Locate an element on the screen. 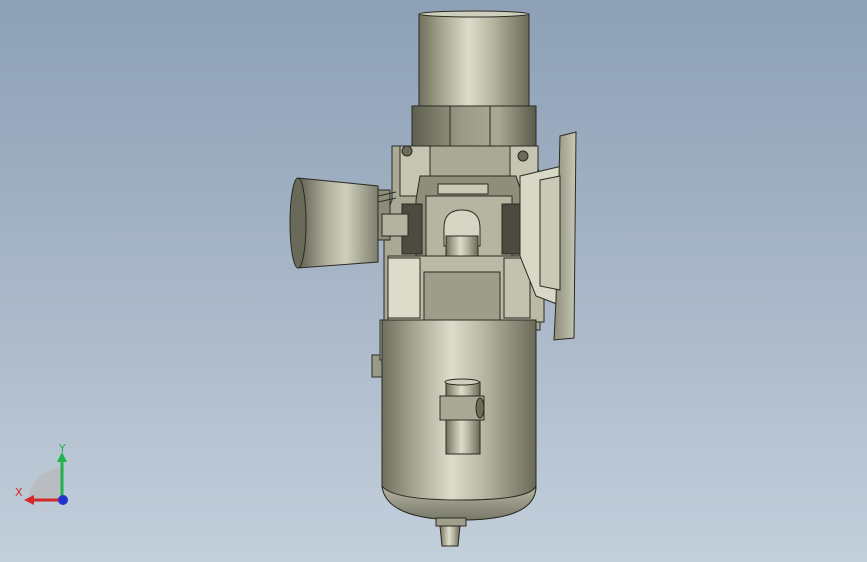 Image resolution: width=867 pixels, height=562 pixels. y-axis-label: Y is located at coordinates (62, 448).